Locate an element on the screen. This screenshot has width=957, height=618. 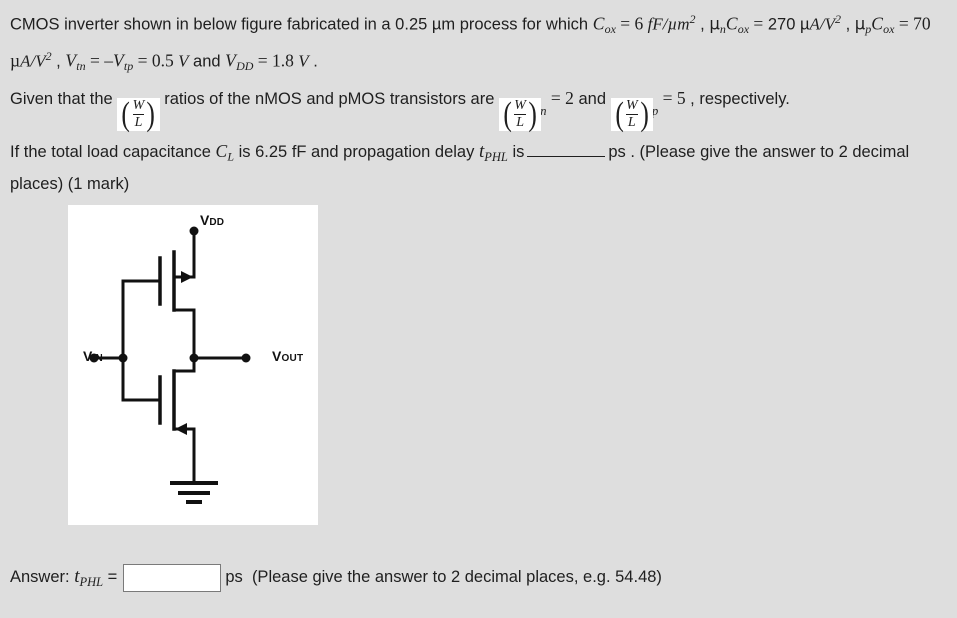
pmos-source-arrow-icon is located at coordinates (187, 277).